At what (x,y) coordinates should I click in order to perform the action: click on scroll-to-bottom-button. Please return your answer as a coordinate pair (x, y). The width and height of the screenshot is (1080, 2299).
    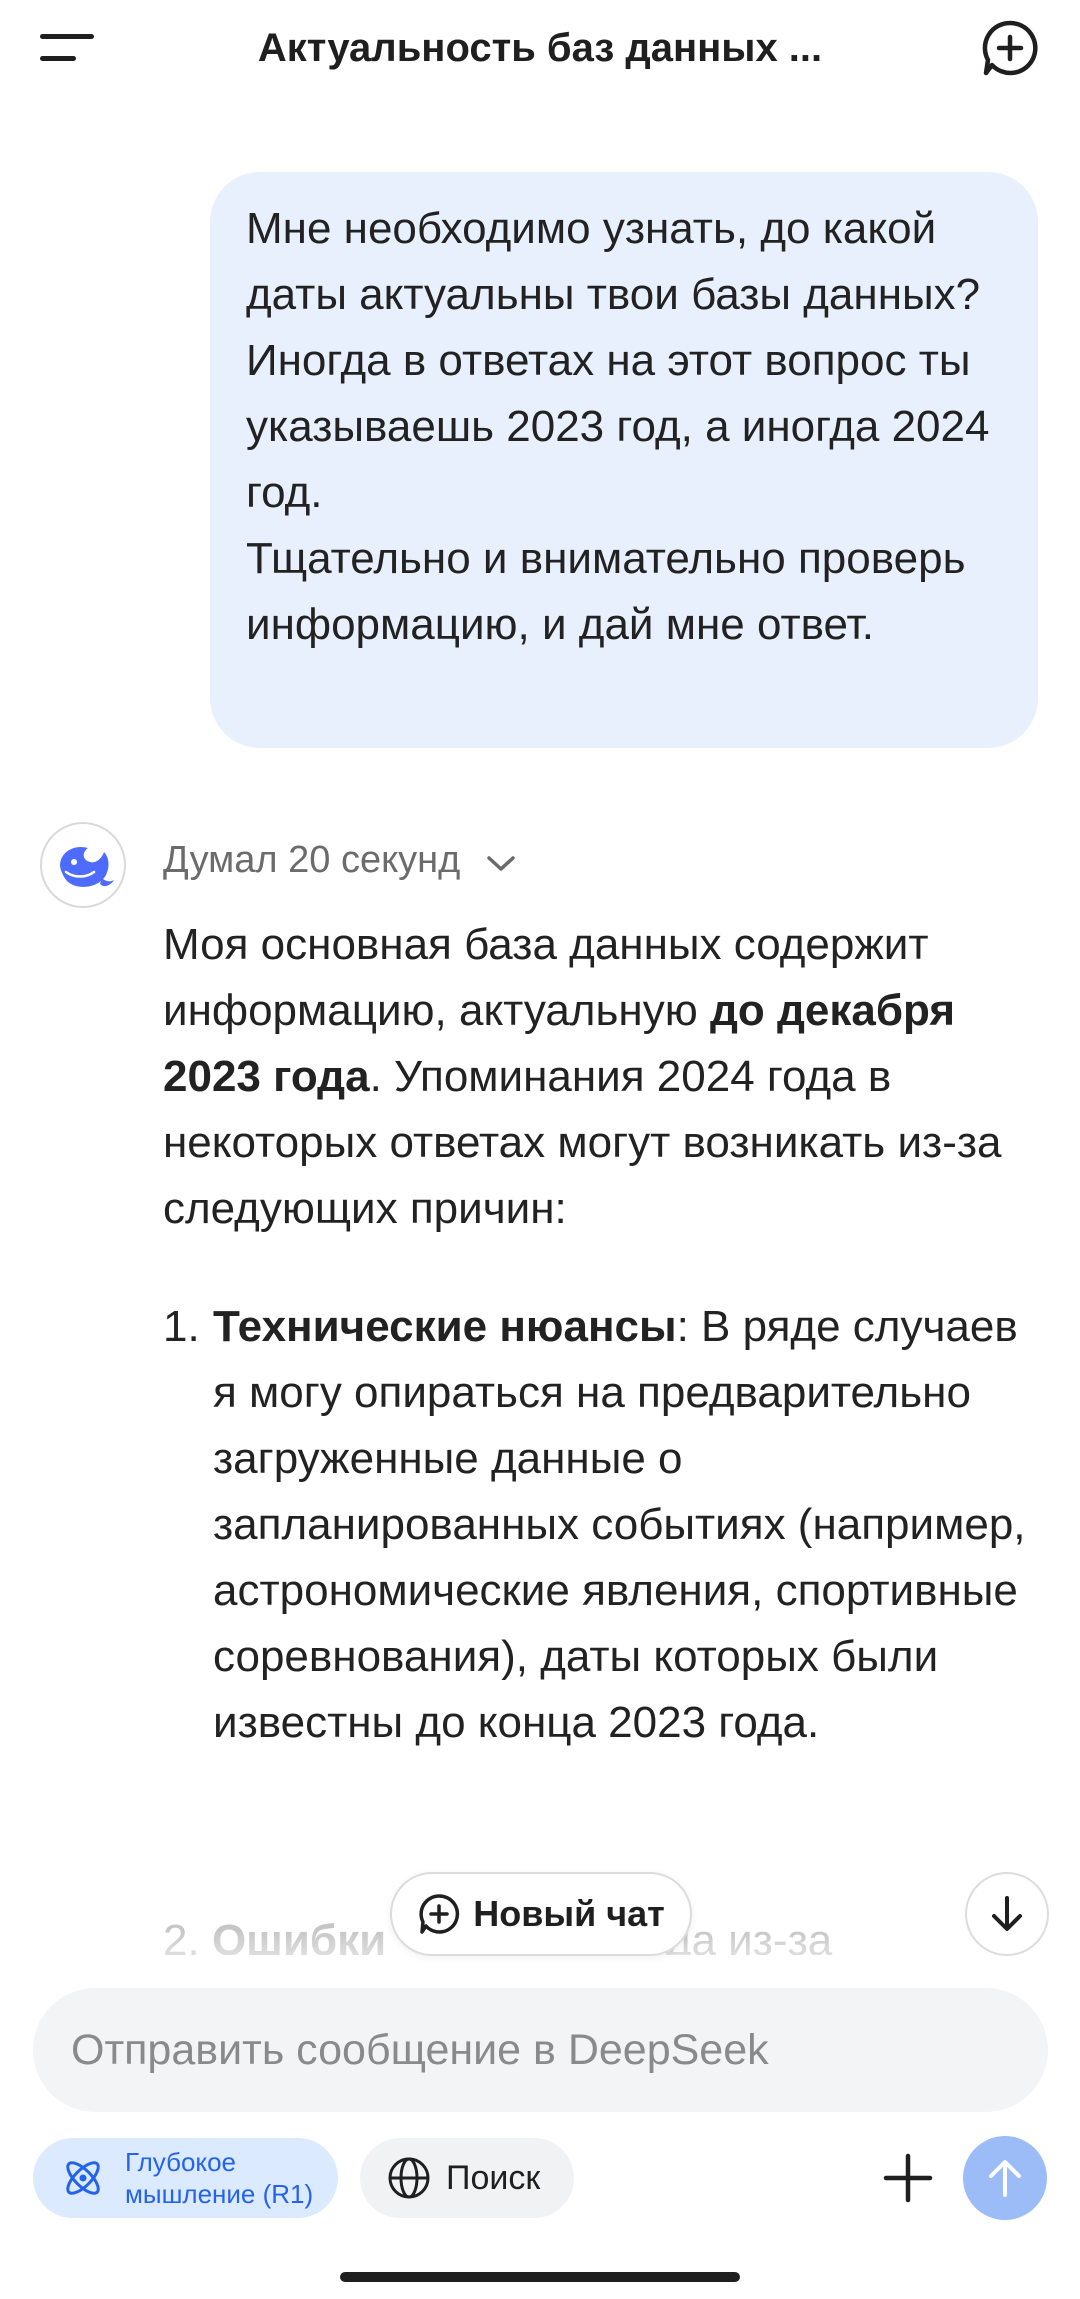
    Looking at the image, I should click on (1007, 1914).